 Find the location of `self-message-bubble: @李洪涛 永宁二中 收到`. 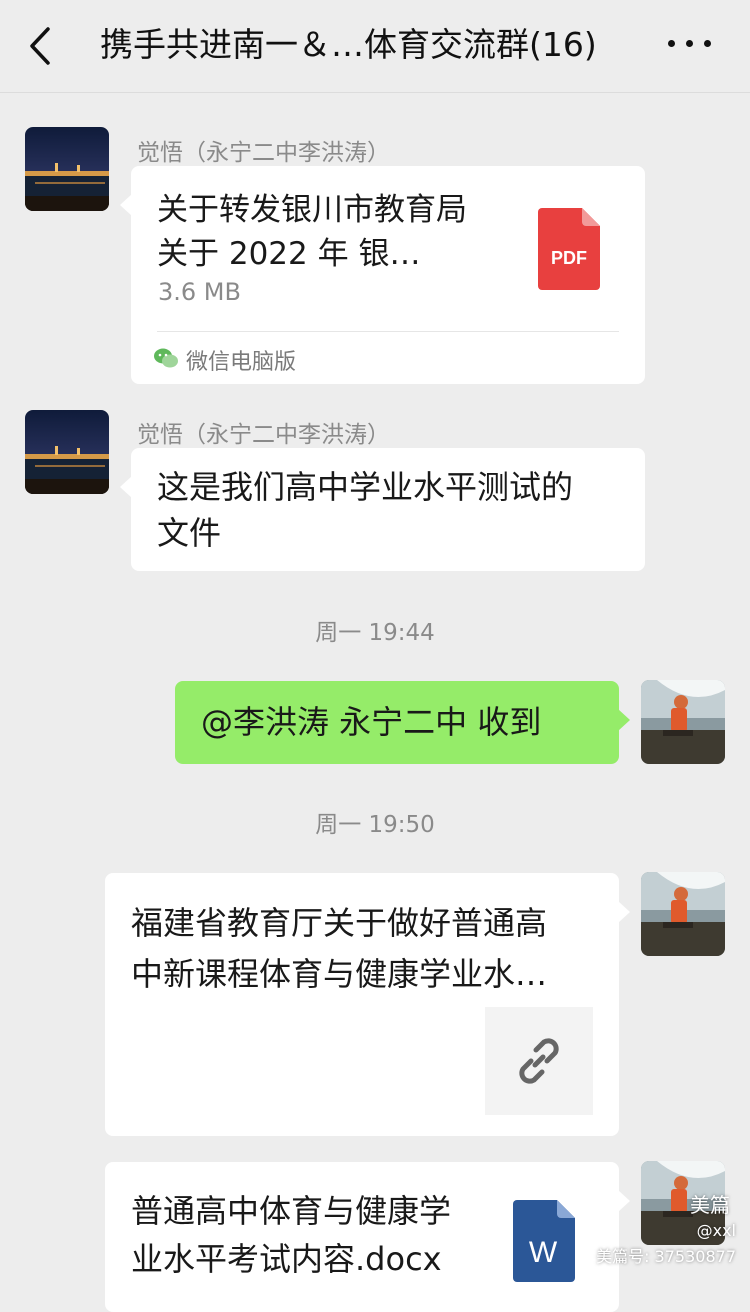

self-message-bubble: @李洪涛 永宁二中 收到 is located at coordinates (402, 722).